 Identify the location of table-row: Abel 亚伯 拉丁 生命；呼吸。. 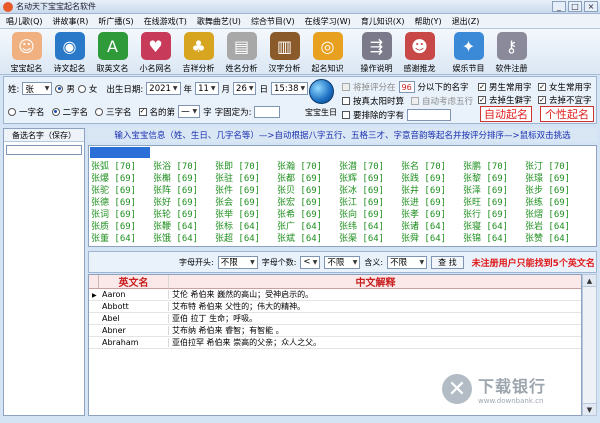
(335, 319).